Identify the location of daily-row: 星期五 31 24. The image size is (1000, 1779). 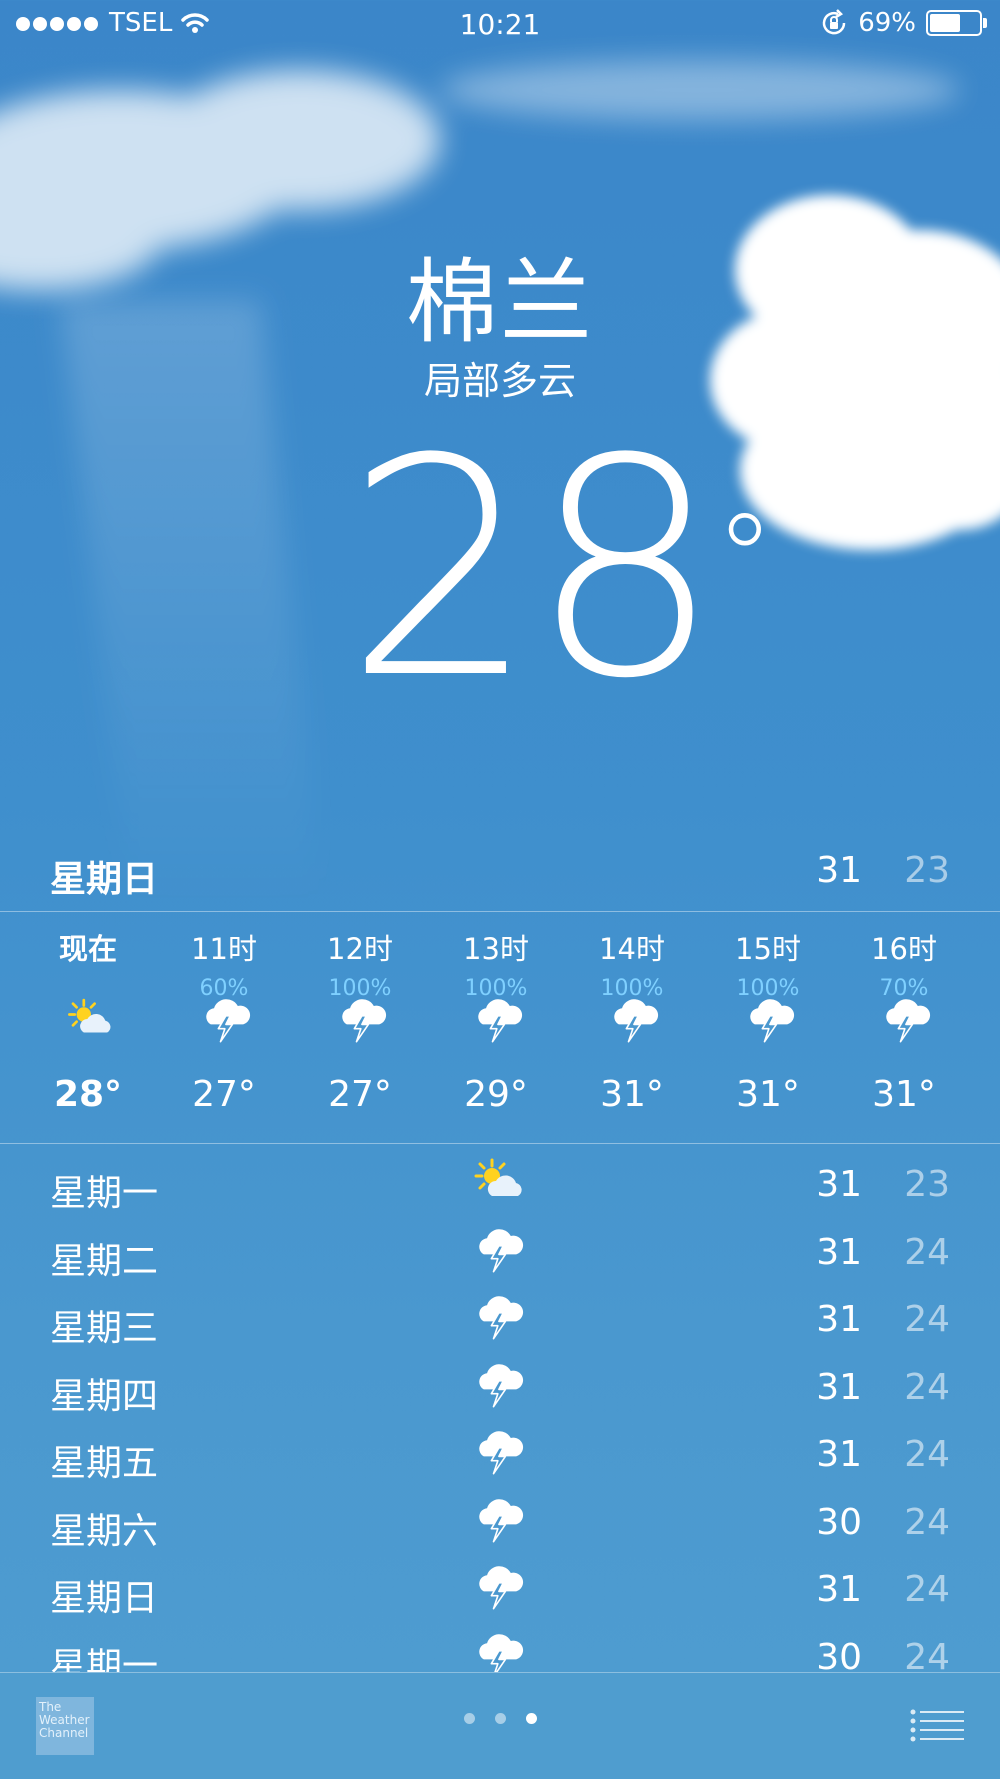
(500, 1464).